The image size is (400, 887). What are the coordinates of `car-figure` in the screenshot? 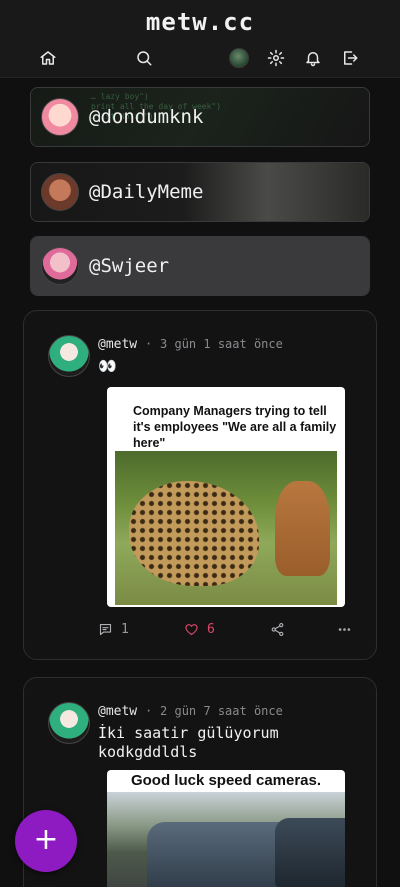 It's located at (310, 852).